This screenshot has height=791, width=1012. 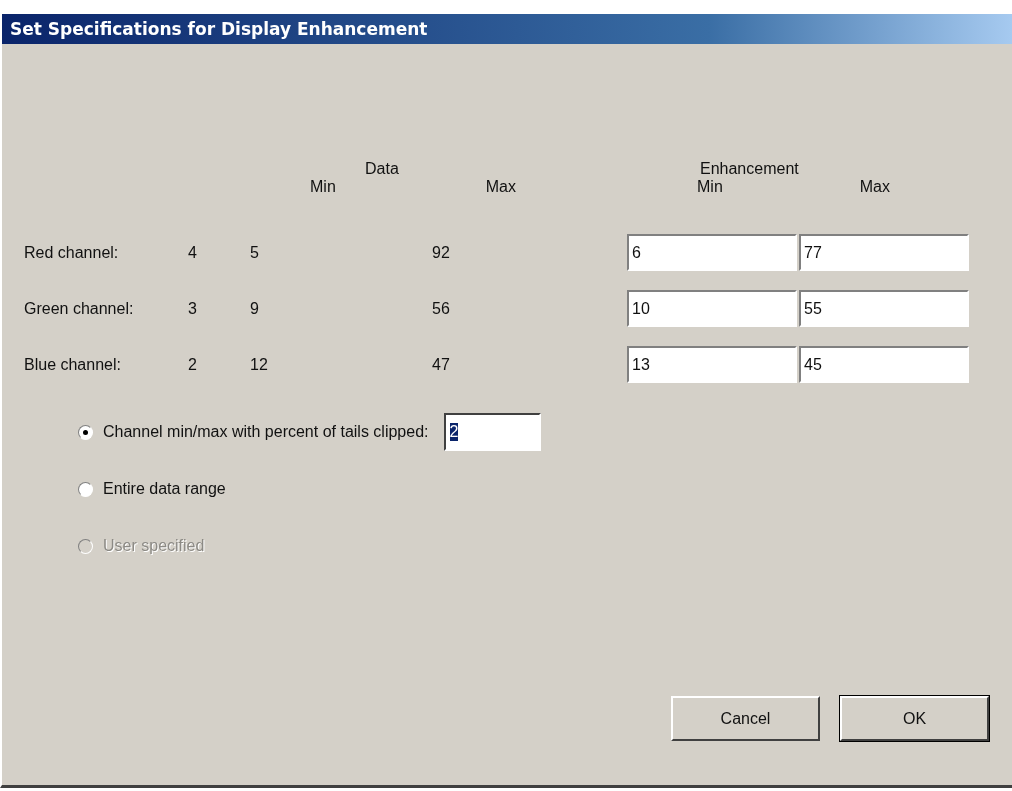 What do you see at coordinates (441, 364) in the screenshot?
I see `value-text: 47` at bounding box center [441, 364].